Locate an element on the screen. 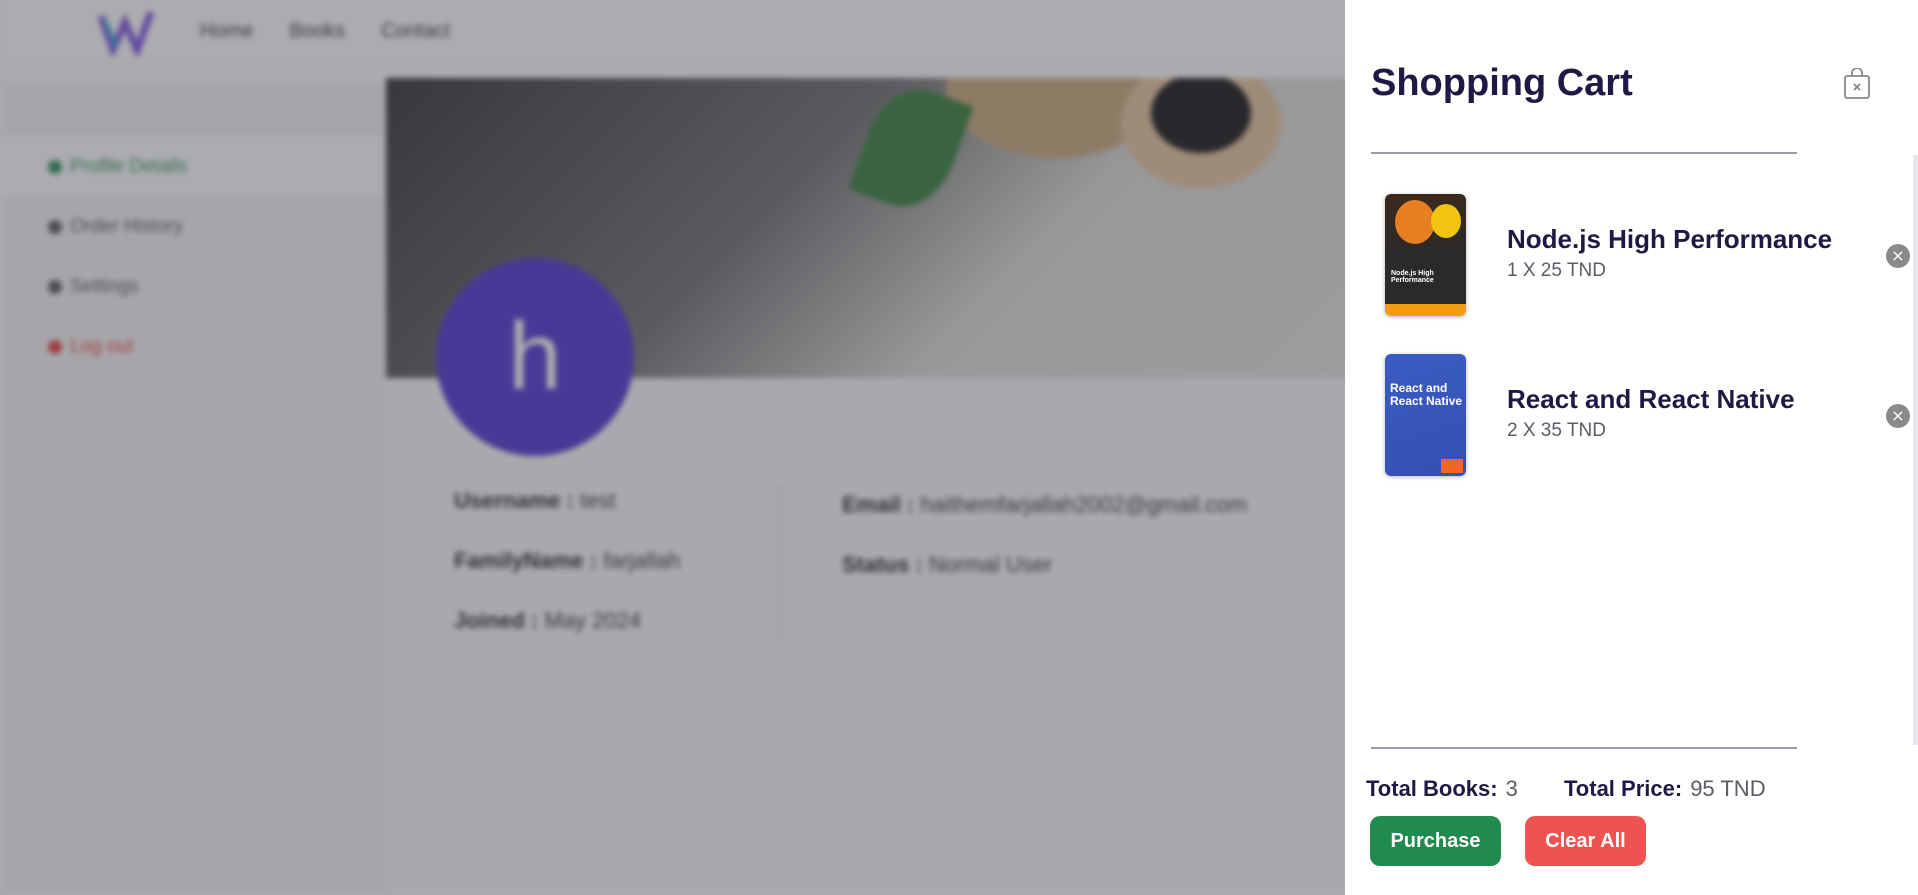 The image size is (1918, 895). total-books-label: Total Books: is located at coordinates (1432, 788).